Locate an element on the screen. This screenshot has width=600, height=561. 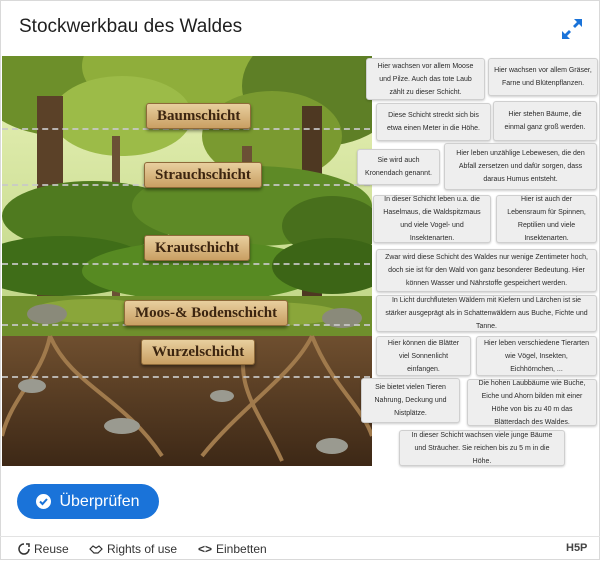
check-icon is located at coordinates (44, 501).